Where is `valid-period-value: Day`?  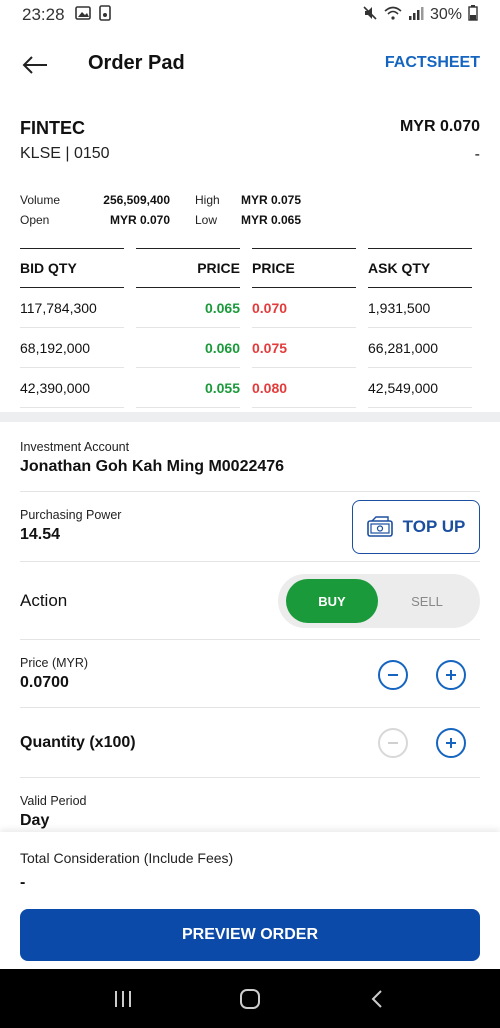
valid-period-value: Day is located at coordinates (35, 820).